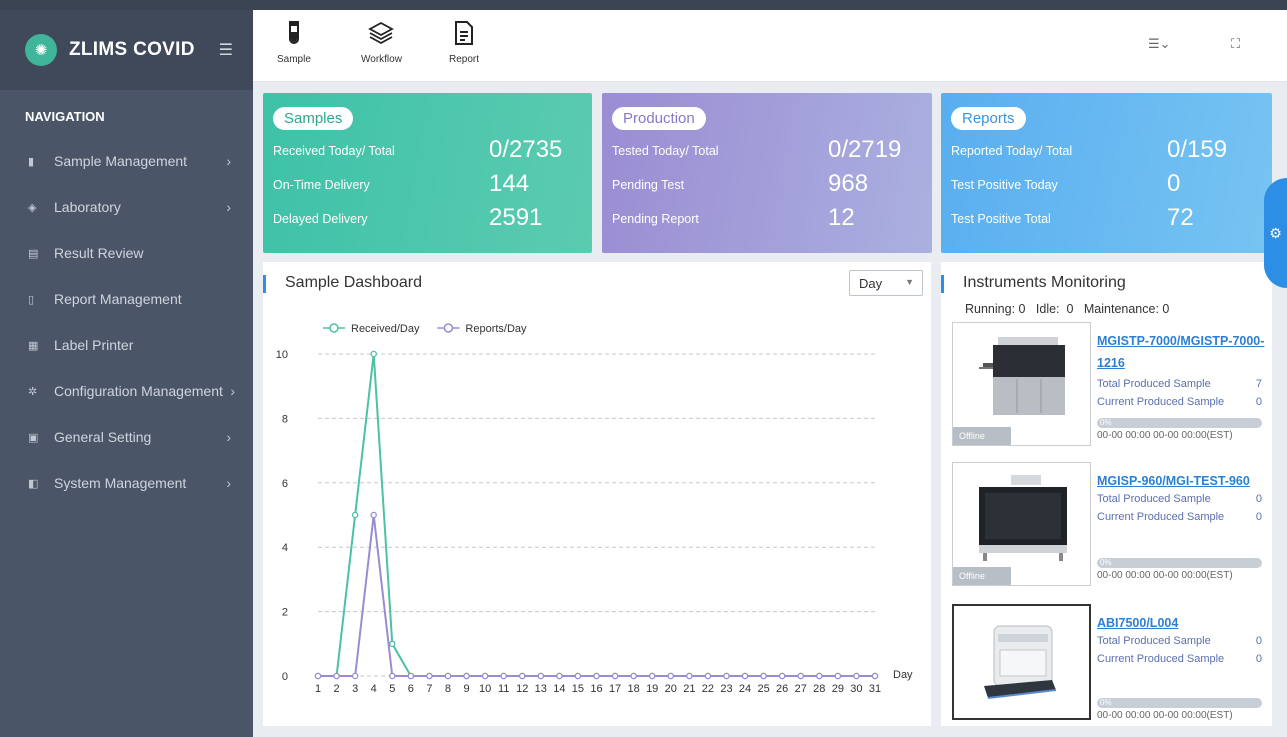 Image resolution: width=1287 pixels, height=737 pixels. I want to click on card-row: Delayed Delivery 2591, so click(427, 221).